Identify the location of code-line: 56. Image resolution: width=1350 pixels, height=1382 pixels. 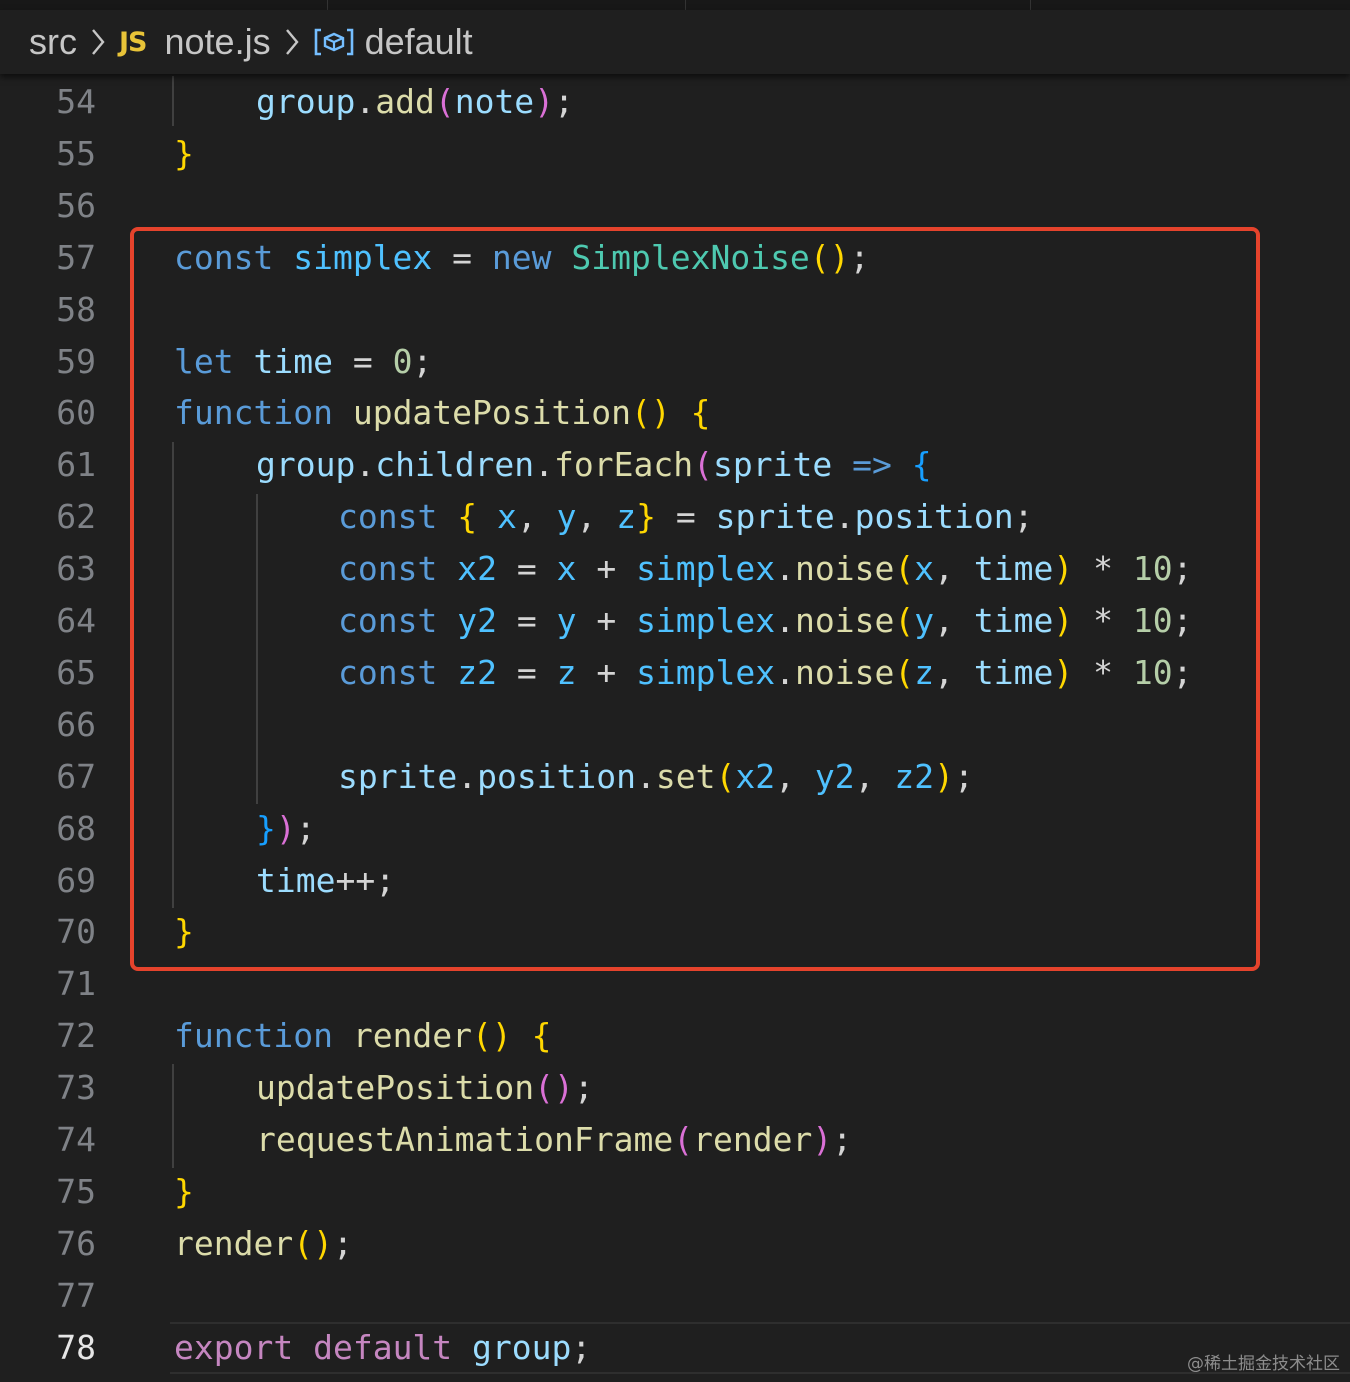
(675, 206).